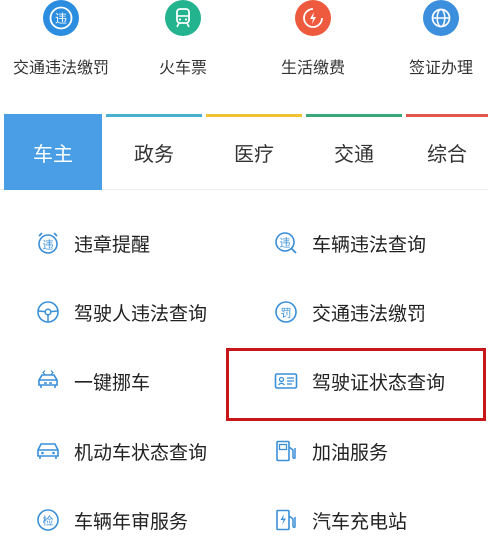 The height and width of the screenshot is (540, 488). I want to click on train-icon, so click(183, 18).